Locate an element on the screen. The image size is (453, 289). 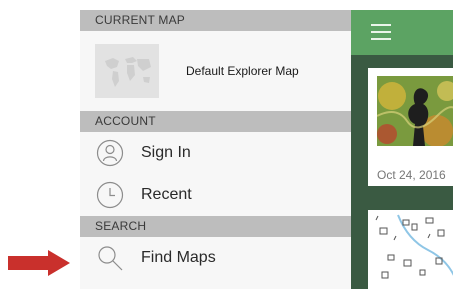
annotation-arrow is located at coordinates (39, 263).